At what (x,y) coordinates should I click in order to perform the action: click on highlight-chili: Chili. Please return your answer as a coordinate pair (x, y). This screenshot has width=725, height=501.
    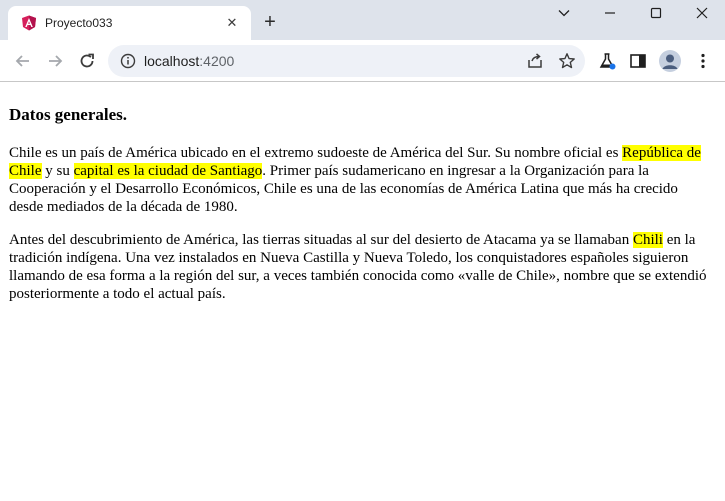
    Looking at the image, I should click on (647, 240).